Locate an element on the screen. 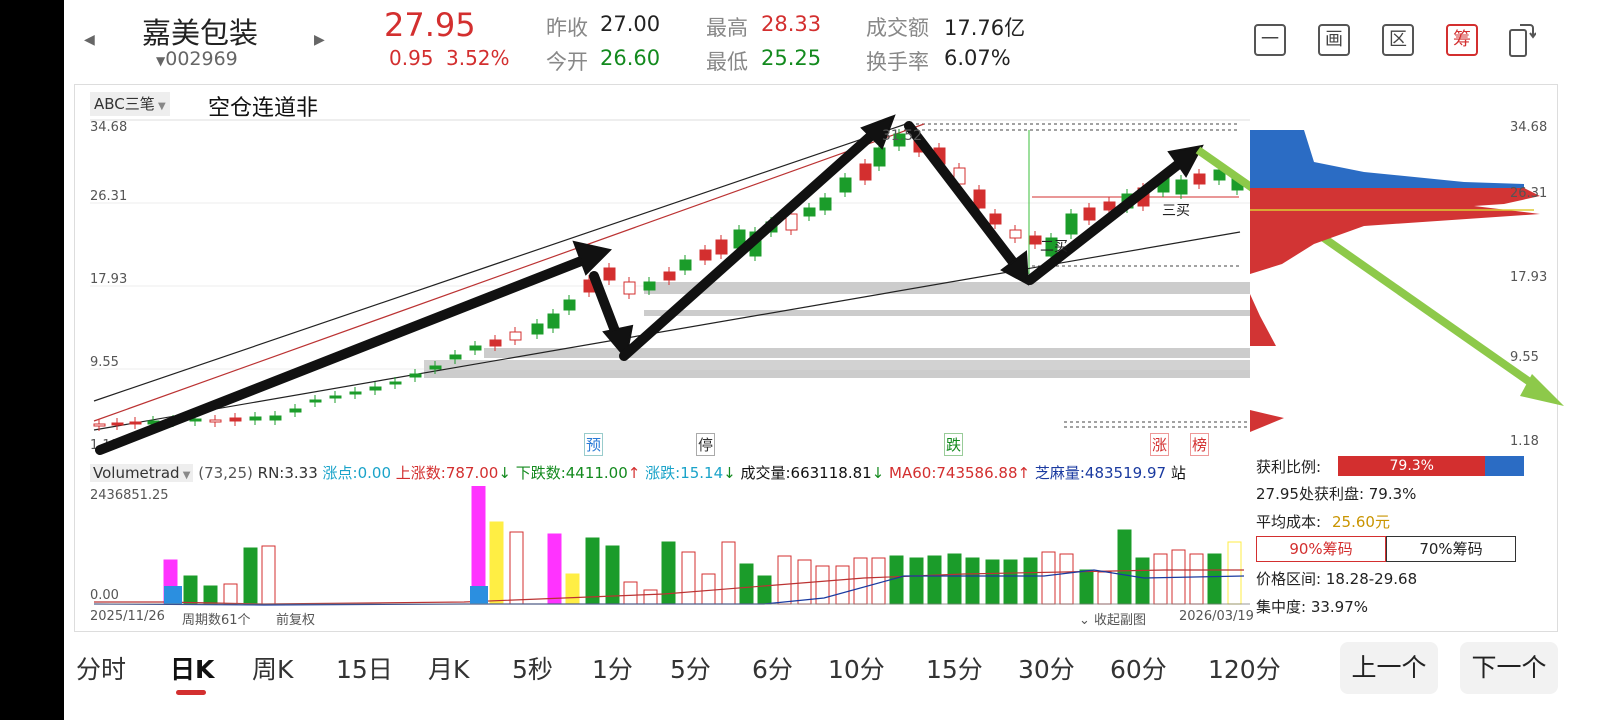 The height and width of the screenshot is (720, 1600). volume-params: (73,25) is located at coordinates (225, 473).